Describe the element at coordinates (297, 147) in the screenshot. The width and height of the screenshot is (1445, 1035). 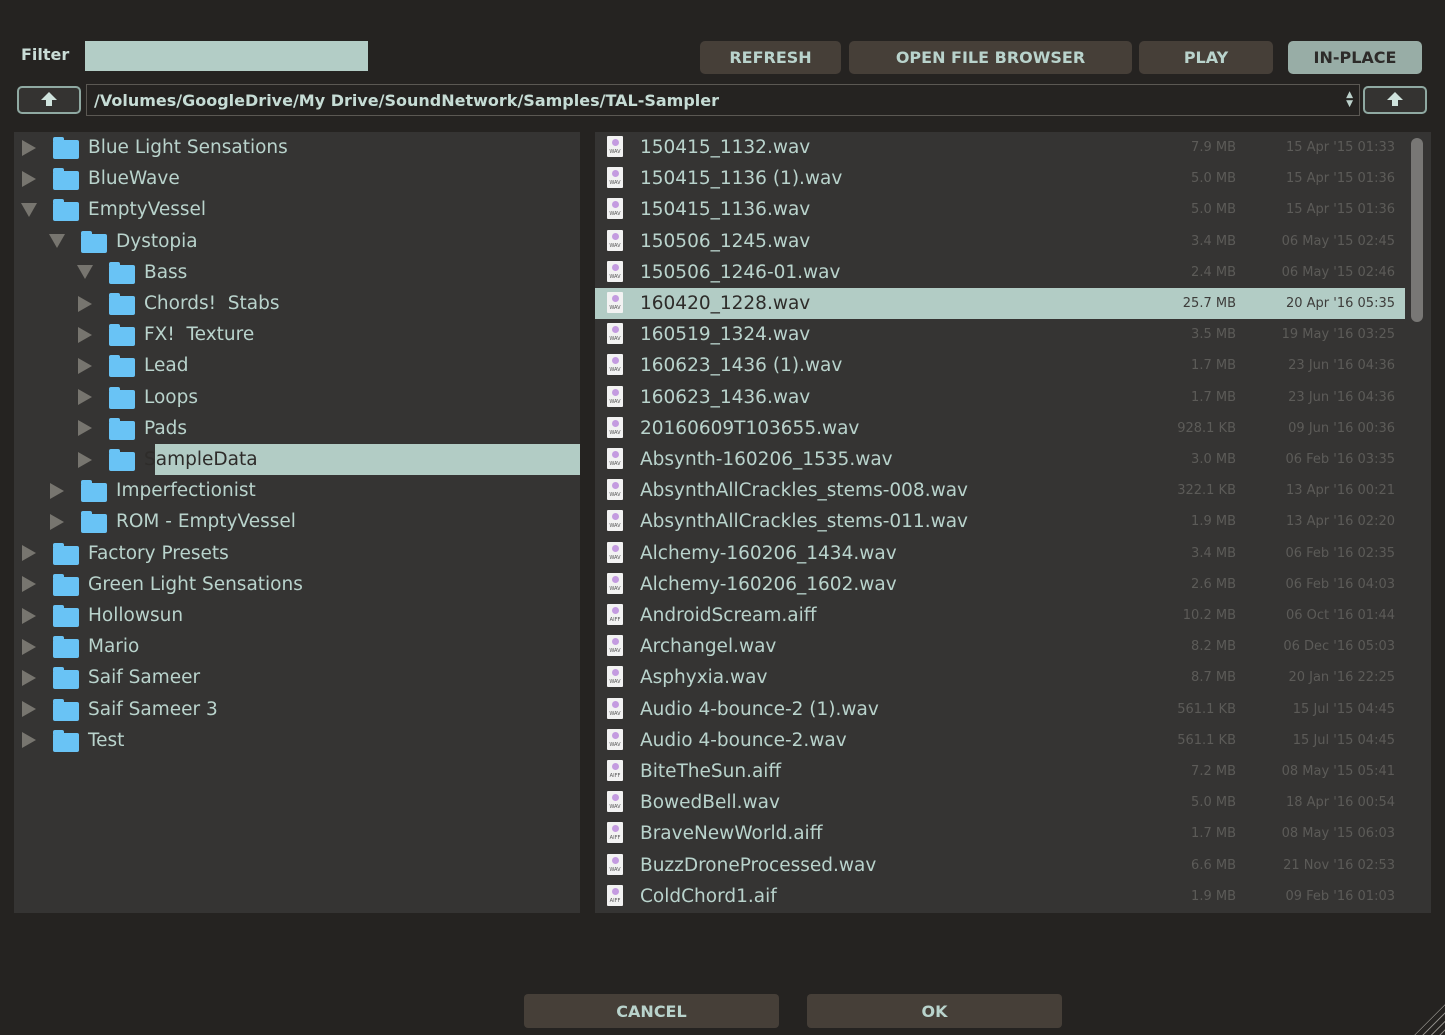
I see `tree-item: Blue Light Sensations` at that location.